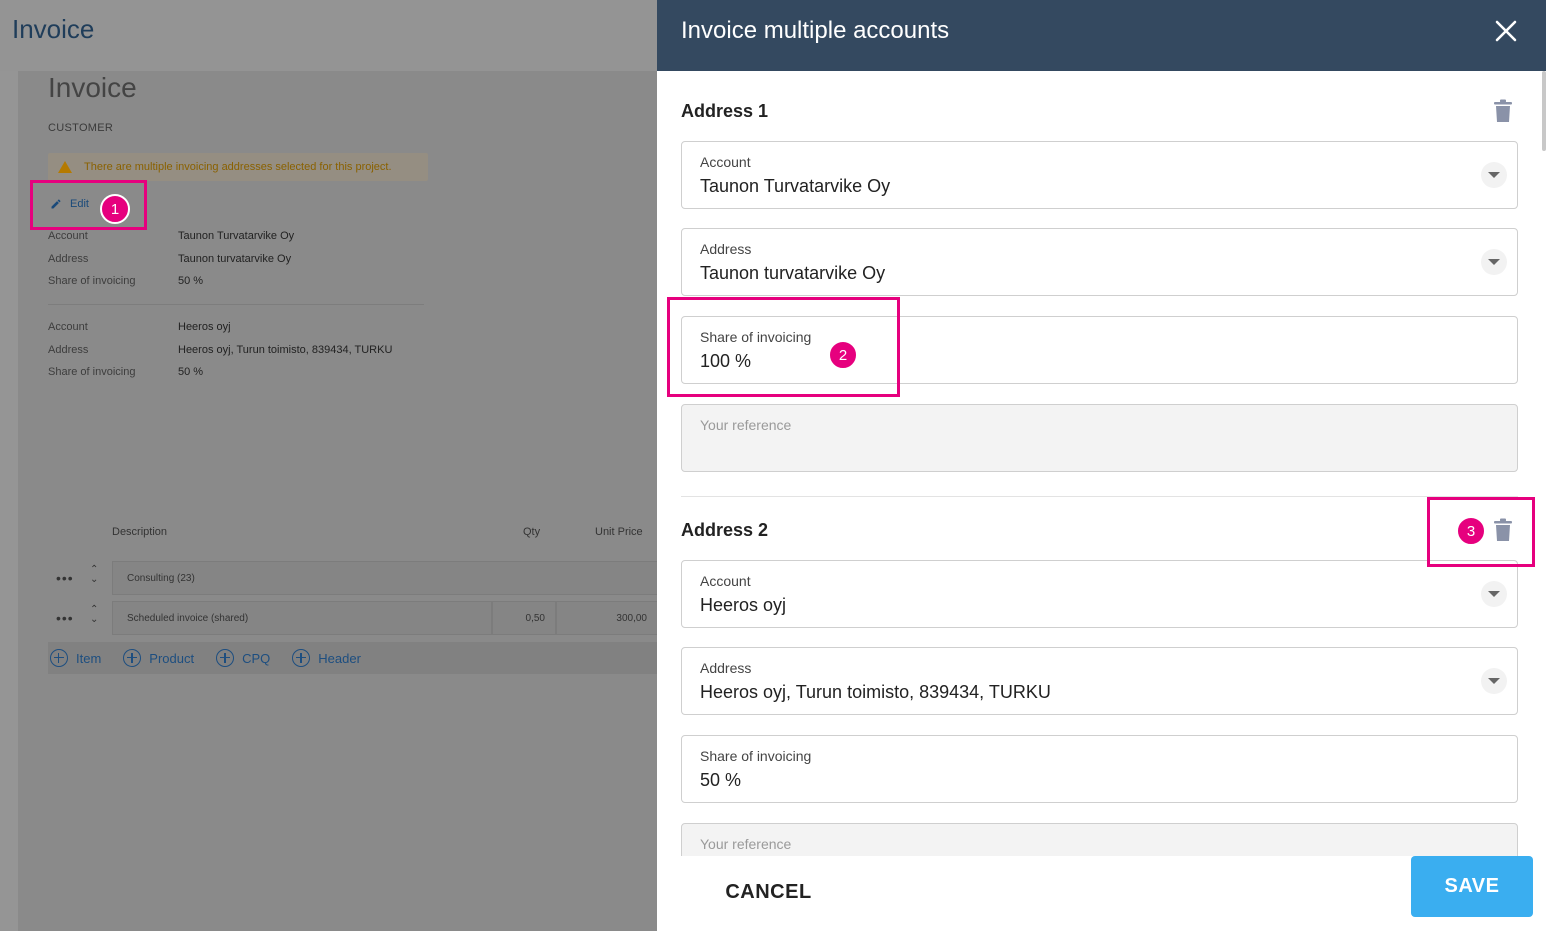 Image resolution: width=1546 pixels, height=931 pixels. I want to click on panel-header: Invoice multiple accounts, so click(1101, 35).